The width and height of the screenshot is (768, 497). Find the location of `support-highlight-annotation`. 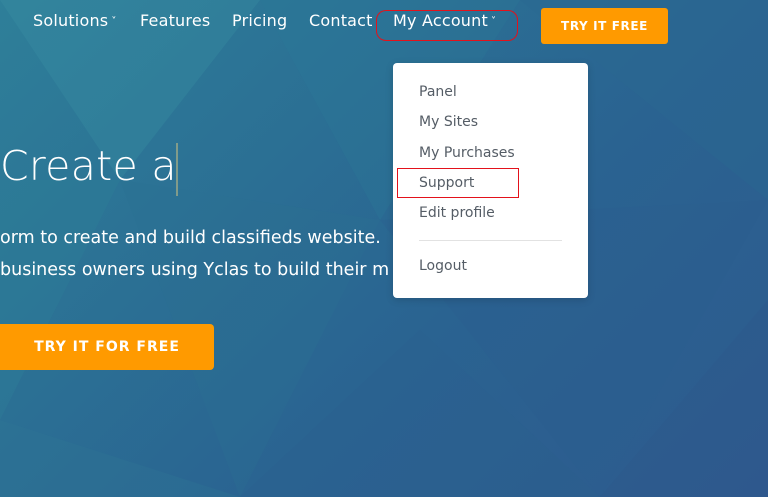

support-highlight-annotation is located at coordinates (458, 183).